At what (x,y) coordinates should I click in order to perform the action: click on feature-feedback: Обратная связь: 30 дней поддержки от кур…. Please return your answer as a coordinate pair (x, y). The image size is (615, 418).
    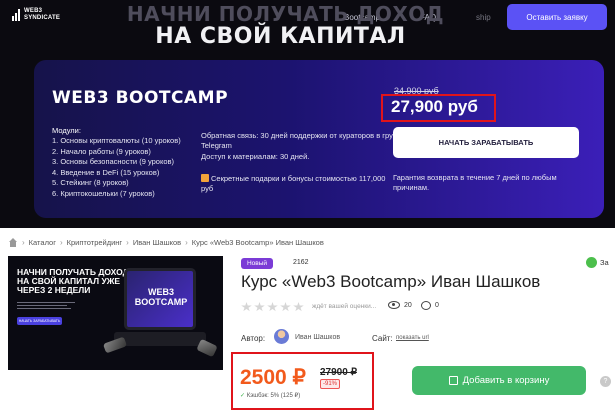
    Looking at the image, I should click on (303, 140).